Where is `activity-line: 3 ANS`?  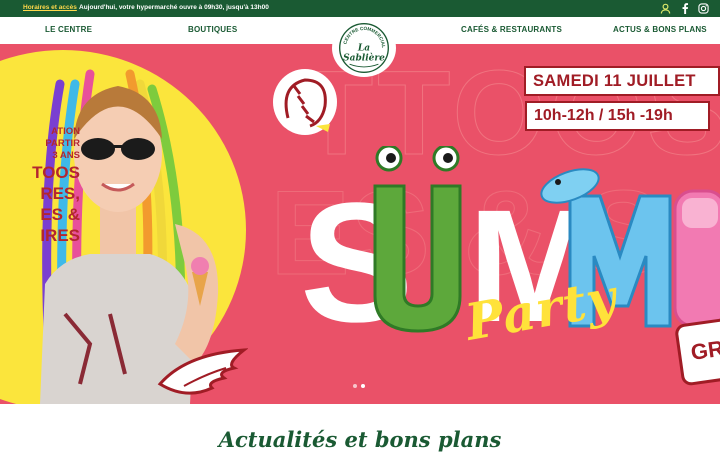 activity-line: 3 ANS is located at coordinates (66, 155).